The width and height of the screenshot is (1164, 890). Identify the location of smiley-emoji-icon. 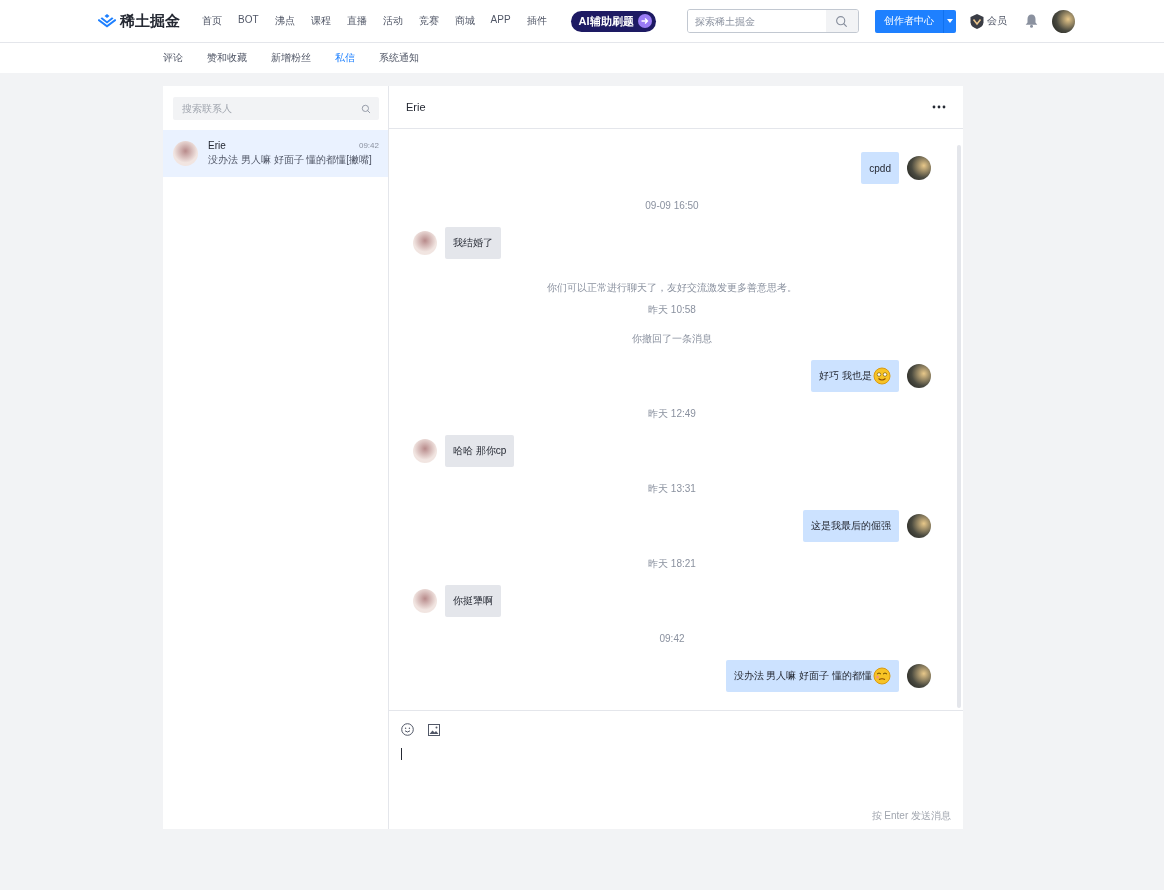
(882, 376).